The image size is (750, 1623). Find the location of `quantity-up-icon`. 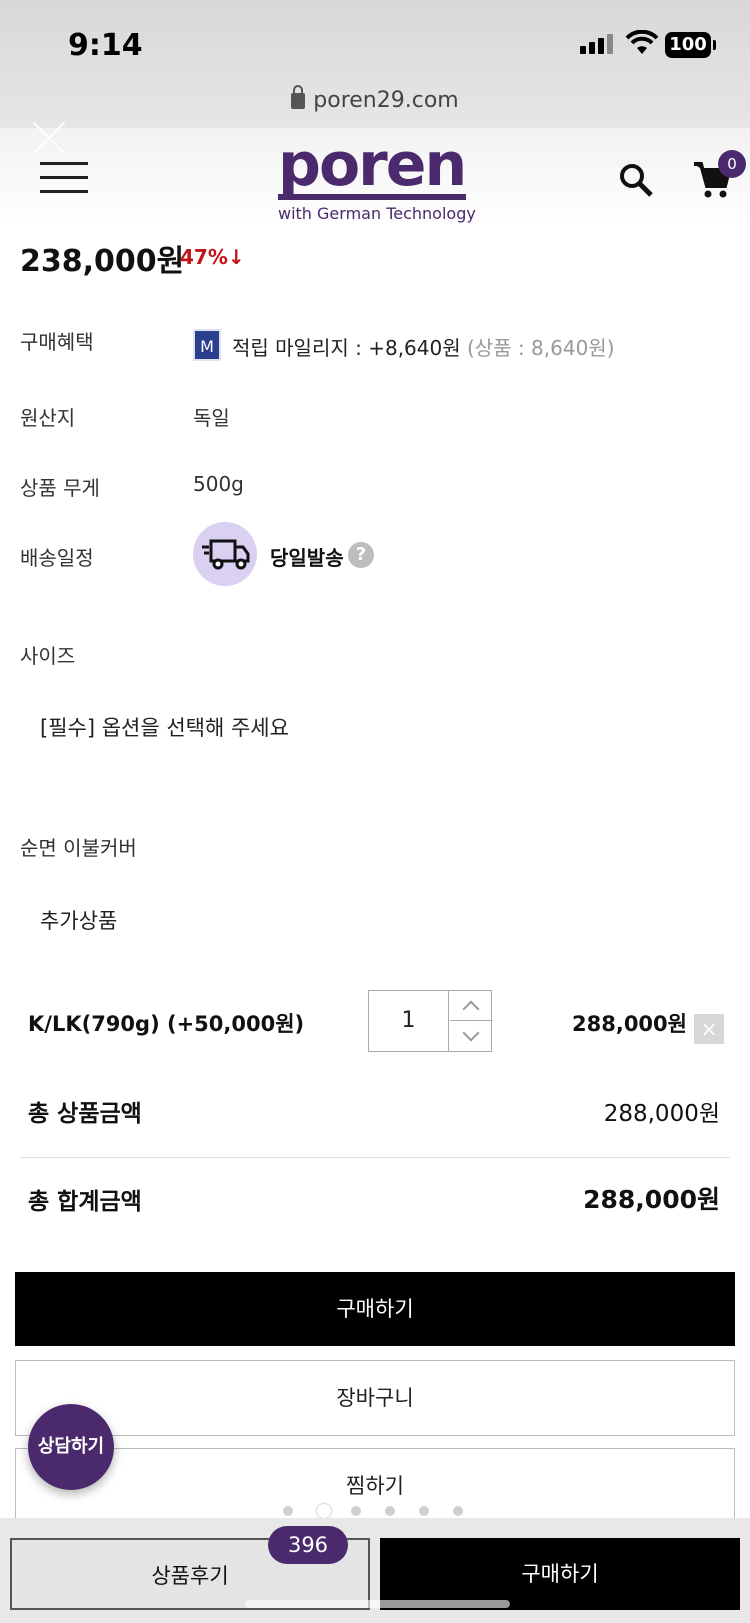

quantity-up-icon is located at coordinates (471, 1006).